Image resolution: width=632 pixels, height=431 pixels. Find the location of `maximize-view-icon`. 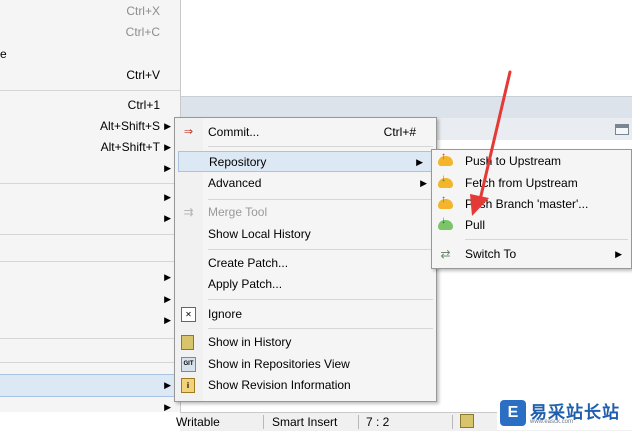

maximize-view-icon is located at coordinates (622, 129).